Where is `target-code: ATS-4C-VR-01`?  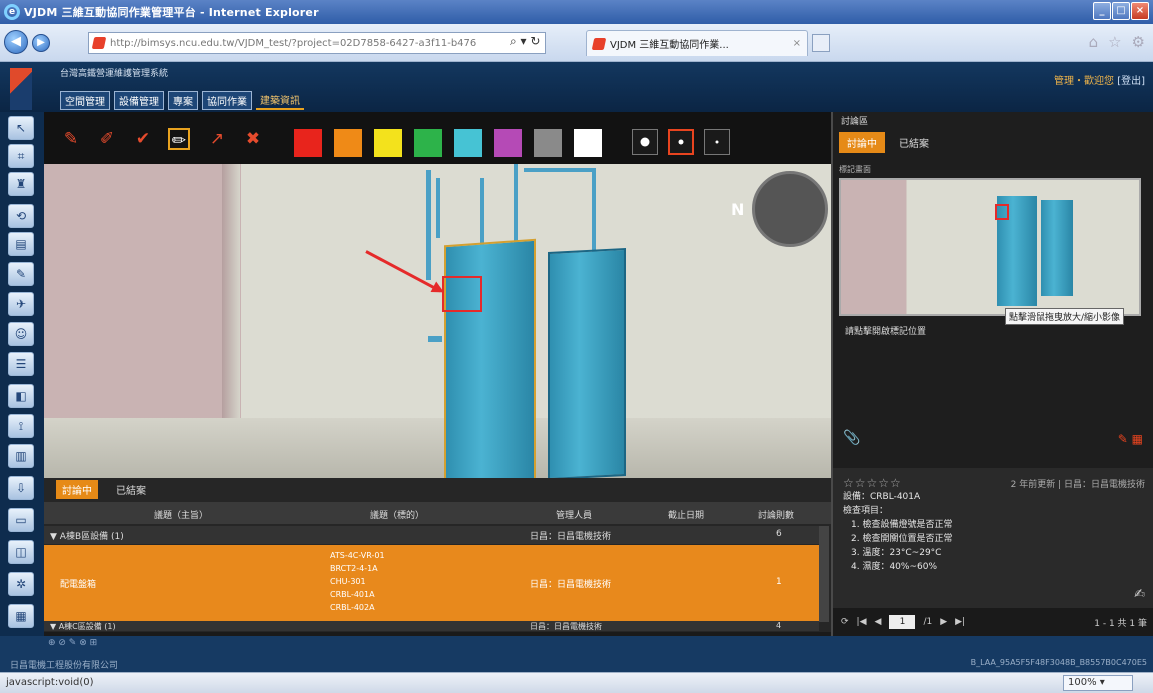
target-code: ATS-4C-VR-01 is located at coordinates (357, 555).